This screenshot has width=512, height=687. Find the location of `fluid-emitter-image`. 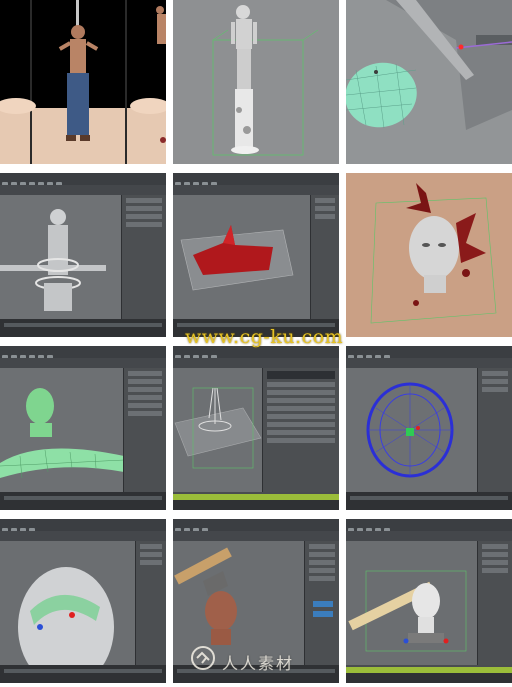

fluid-emitter-image is located at coordinates (218, 430).